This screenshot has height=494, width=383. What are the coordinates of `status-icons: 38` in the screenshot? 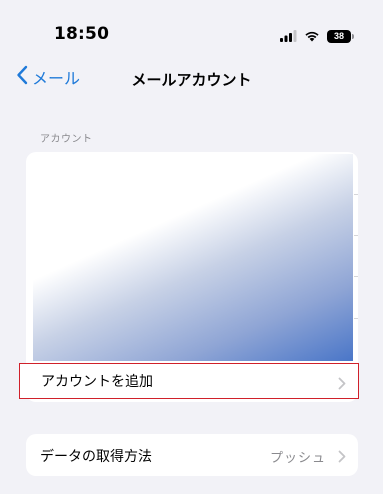 It's located at (317, 36).